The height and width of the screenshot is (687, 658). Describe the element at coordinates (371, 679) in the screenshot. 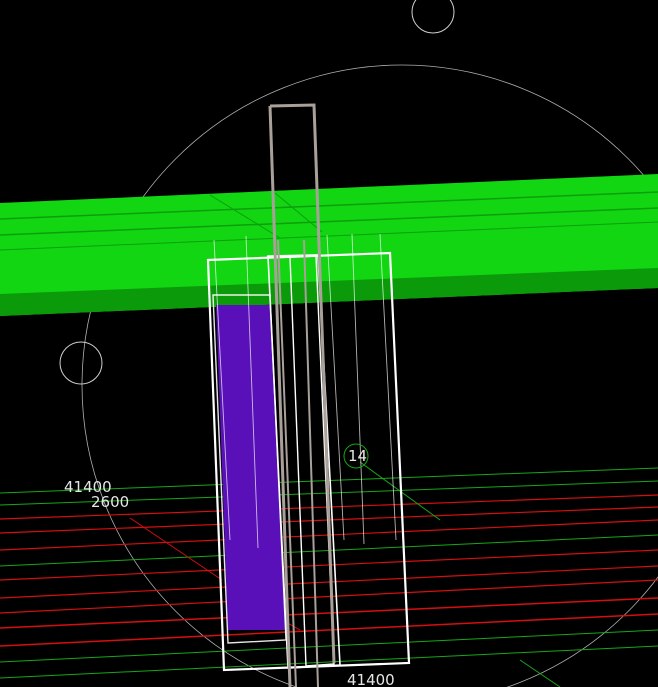

I see `dimension-label-bottom: 41400` at that location.